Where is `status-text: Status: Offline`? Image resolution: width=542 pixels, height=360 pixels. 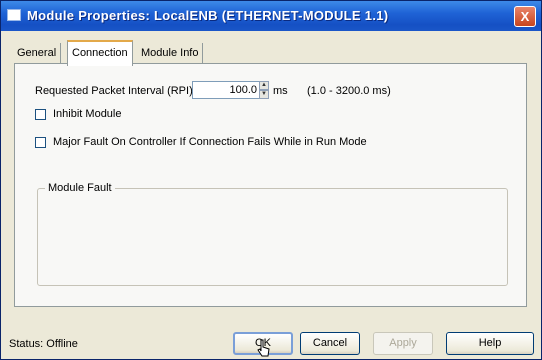 status-text: Status: Offline is located at coordinates (43, 344).